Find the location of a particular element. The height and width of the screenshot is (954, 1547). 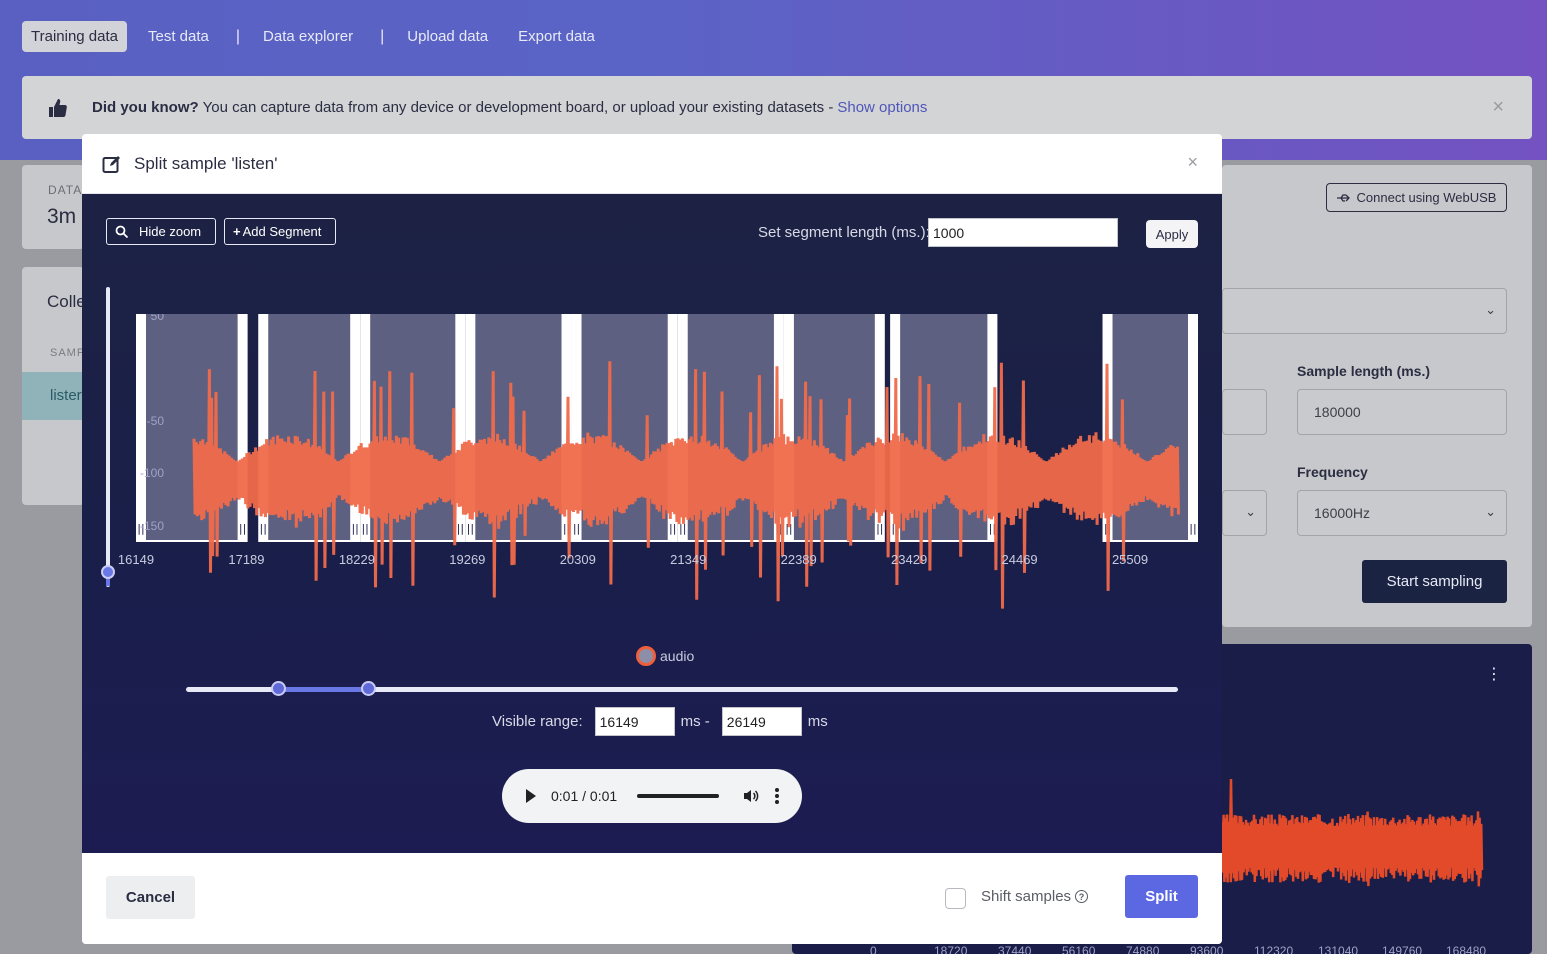

ms-label: ms is located at coordinates (817, 721).